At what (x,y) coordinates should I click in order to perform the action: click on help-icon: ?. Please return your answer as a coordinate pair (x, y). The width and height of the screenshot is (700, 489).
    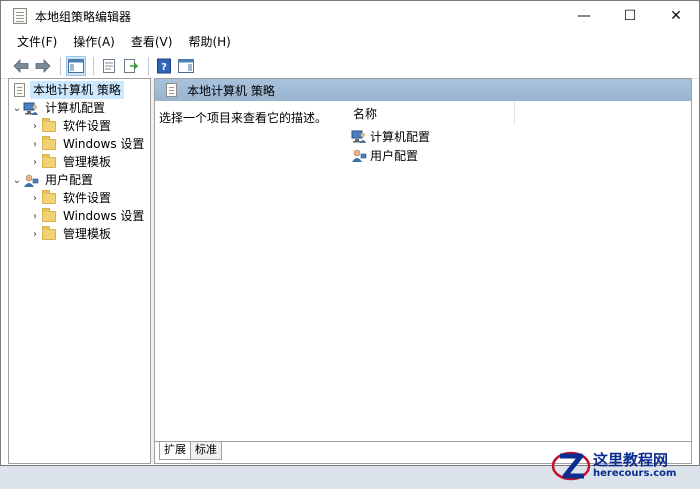
    Looking at the image, I should click on (164, 65).